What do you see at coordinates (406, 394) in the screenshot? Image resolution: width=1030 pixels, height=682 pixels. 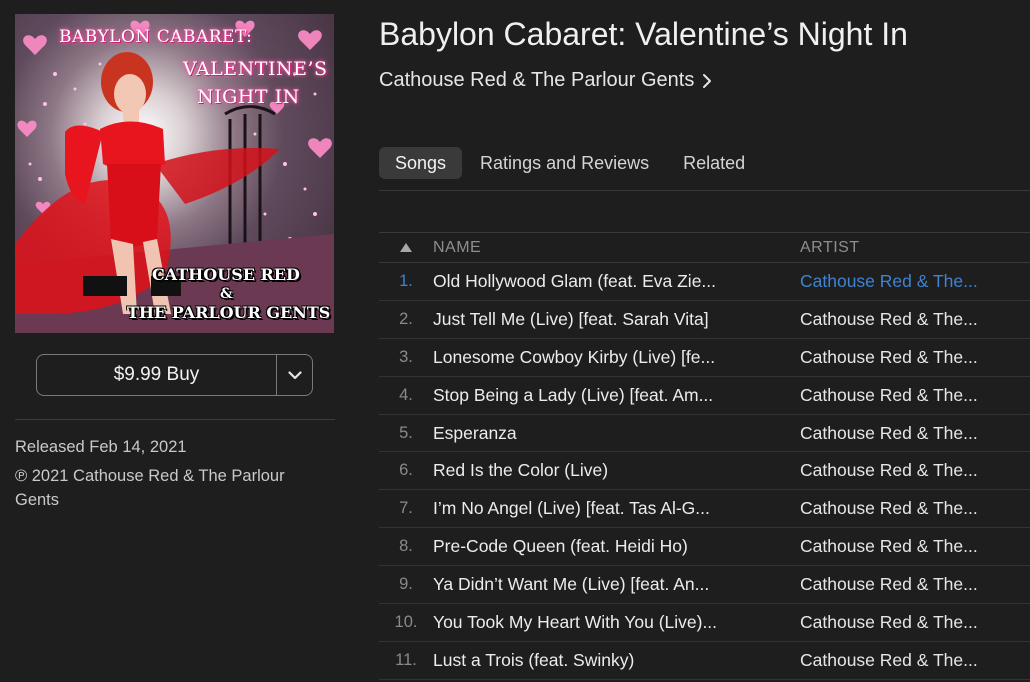 I see `track-number: 4.` at bounding box center [406, 394].